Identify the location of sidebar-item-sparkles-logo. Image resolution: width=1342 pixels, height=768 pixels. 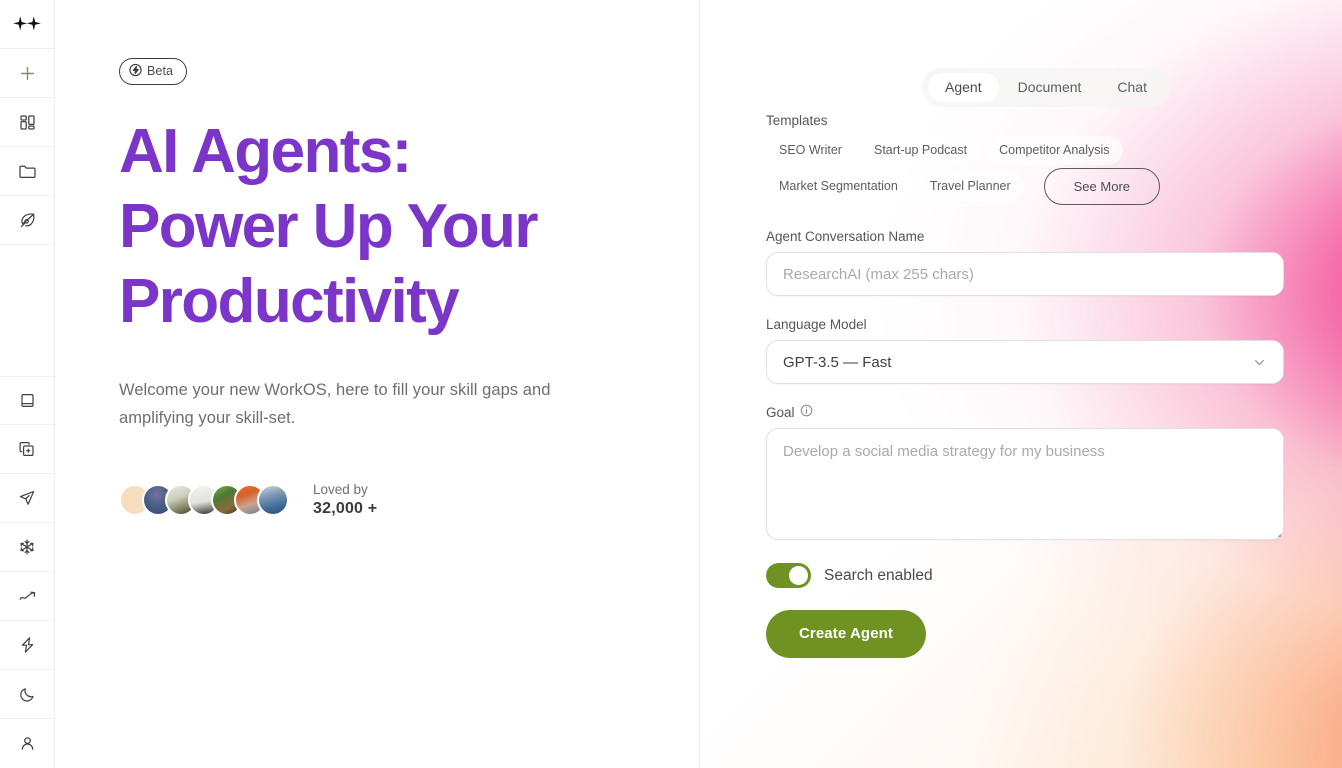
(27, 24).